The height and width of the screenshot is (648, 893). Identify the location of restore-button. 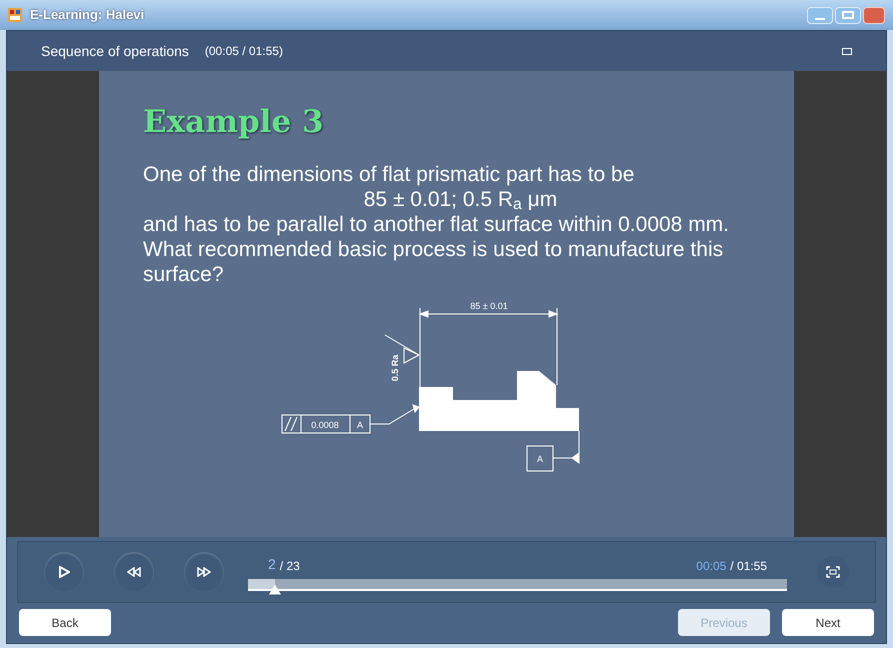
(847, 51).